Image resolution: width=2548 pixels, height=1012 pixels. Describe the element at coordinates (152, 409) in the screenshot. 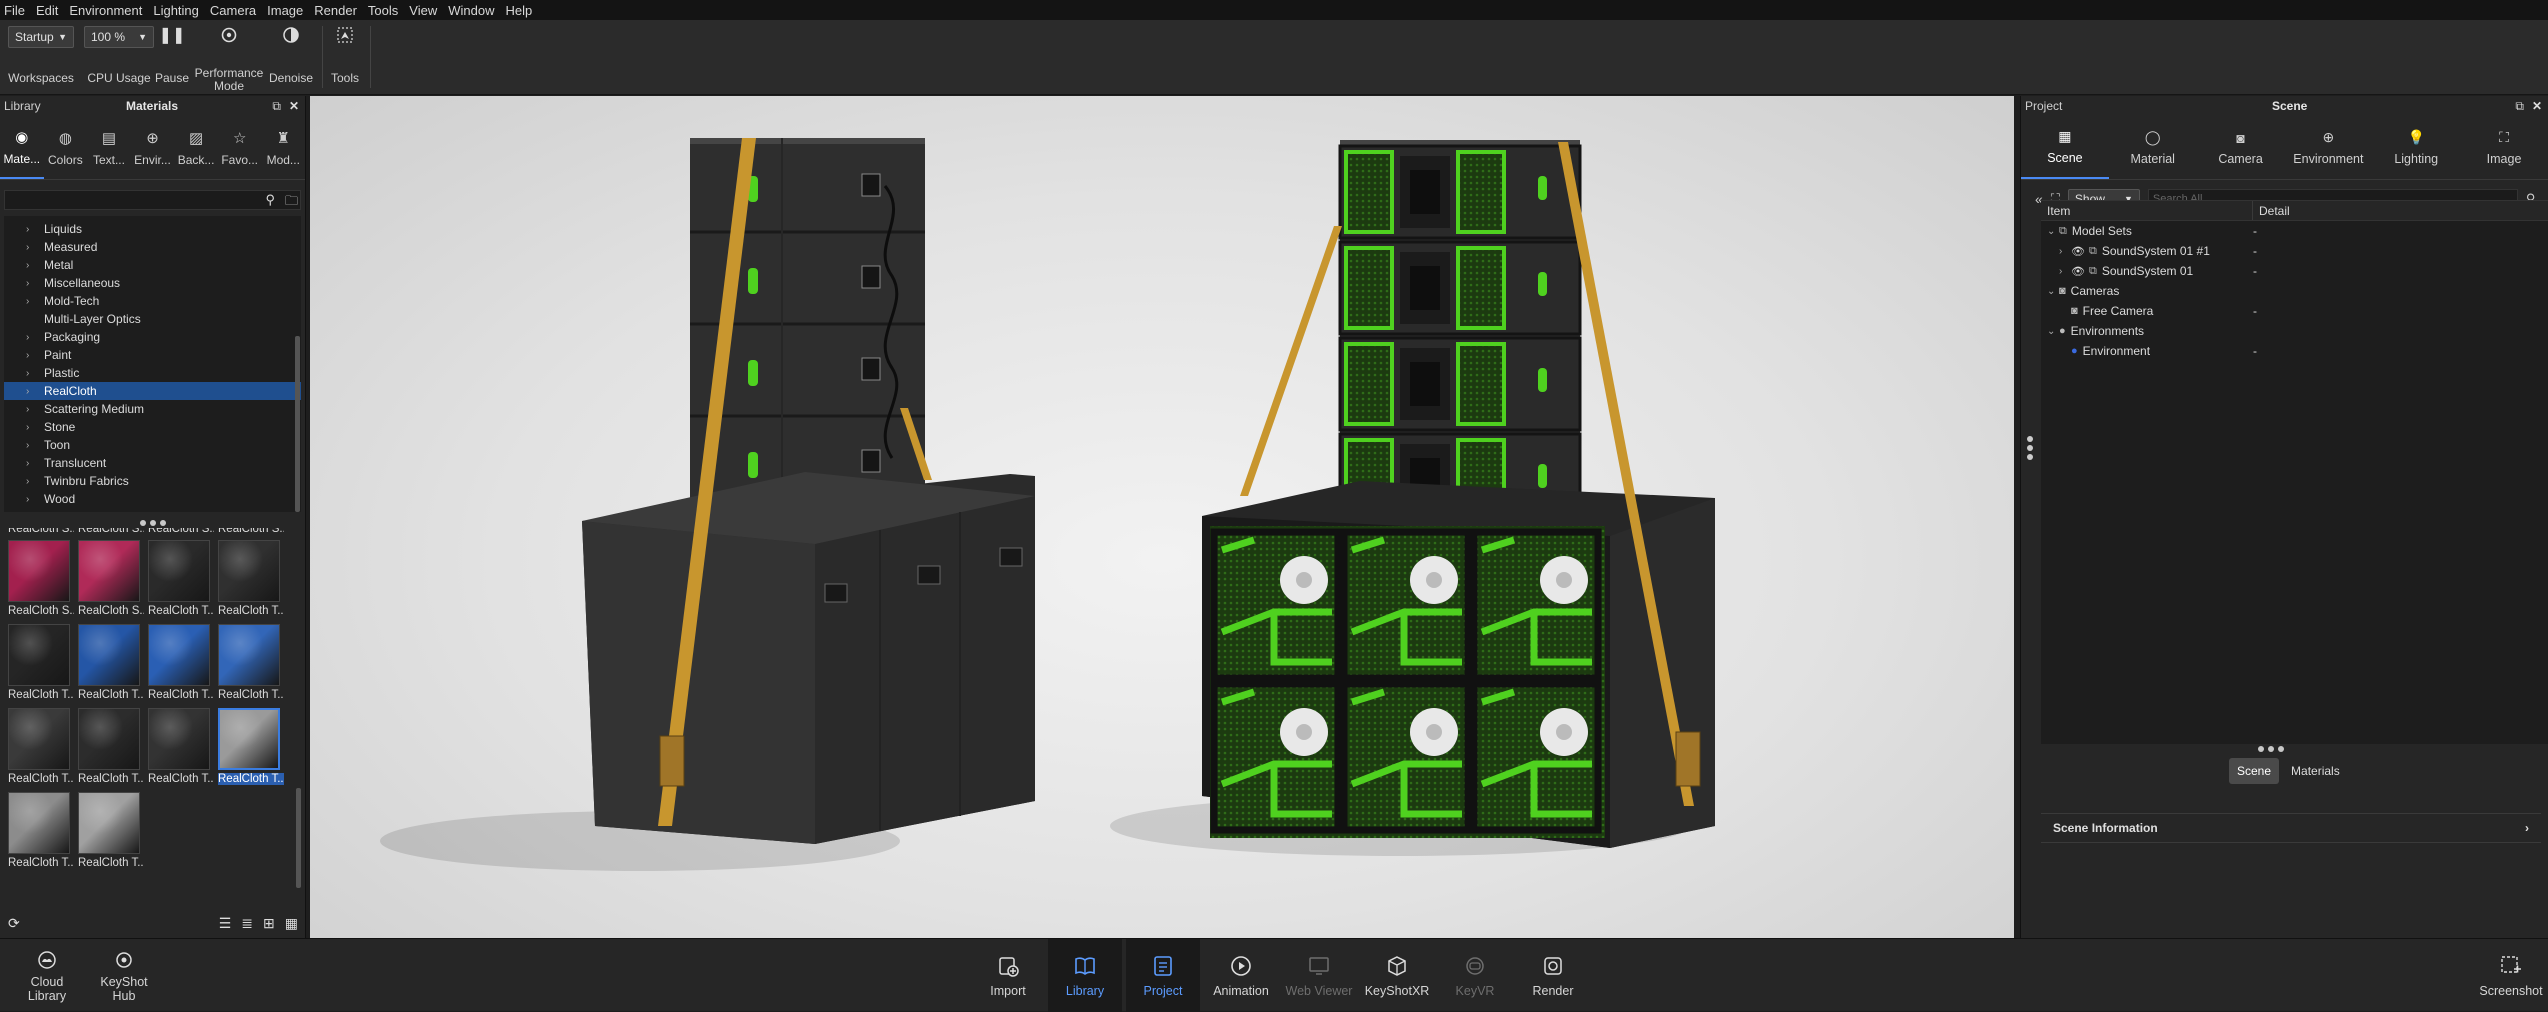

I see `category-item: › Scattering Medium` at that location.